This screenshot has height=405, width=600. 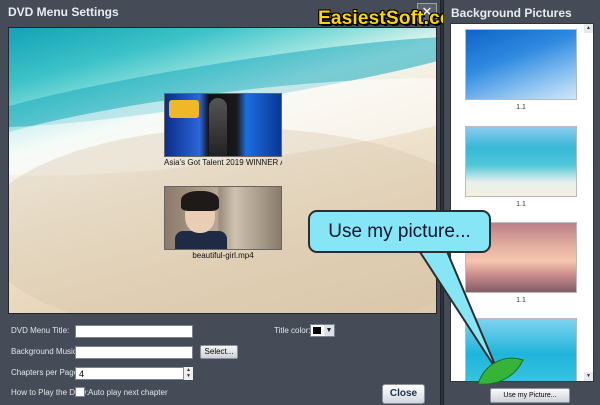 What do you see at coordinates (588, 376) in the screenshot?
I see `scroll-down-icon: ▼` at bounding box center [588, 376].